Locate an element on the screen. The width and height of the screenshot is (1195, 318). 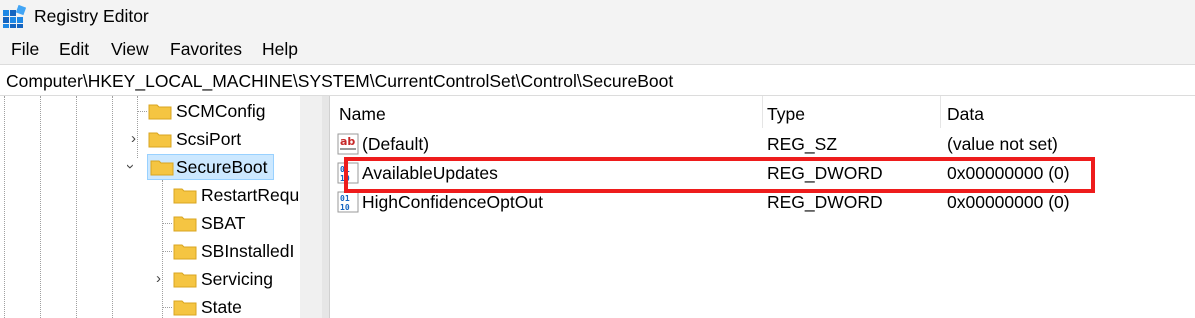
value-name: (Default) is located at coordinates (396, 144).